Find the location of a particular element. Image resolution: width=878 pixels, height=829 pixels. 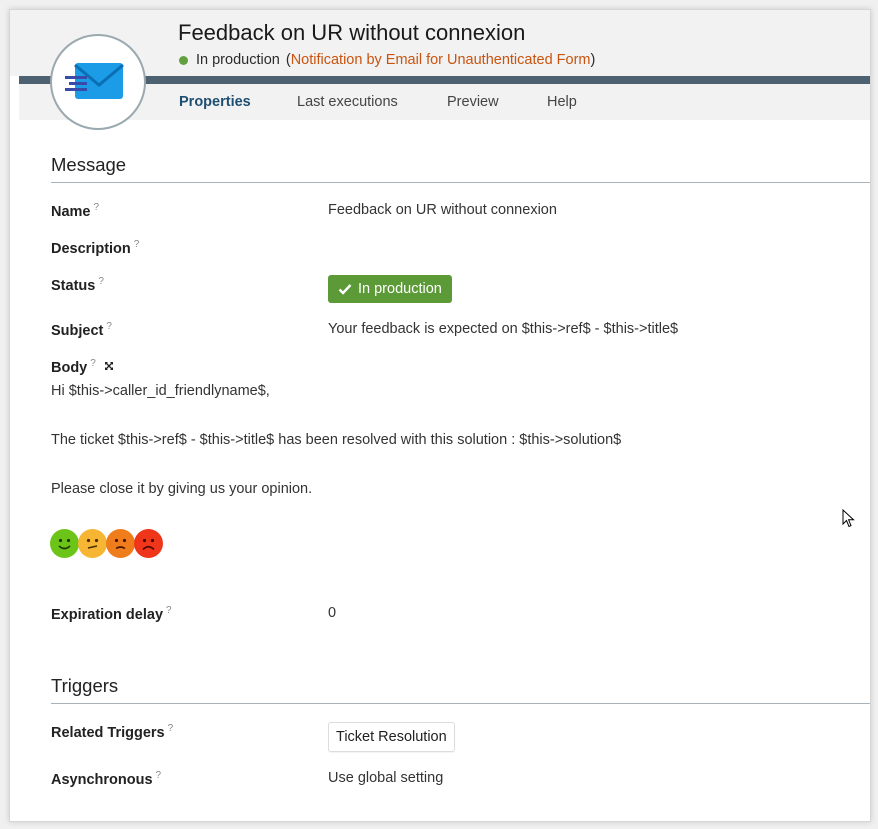

header-stripe is located at coordinates (444, 80).